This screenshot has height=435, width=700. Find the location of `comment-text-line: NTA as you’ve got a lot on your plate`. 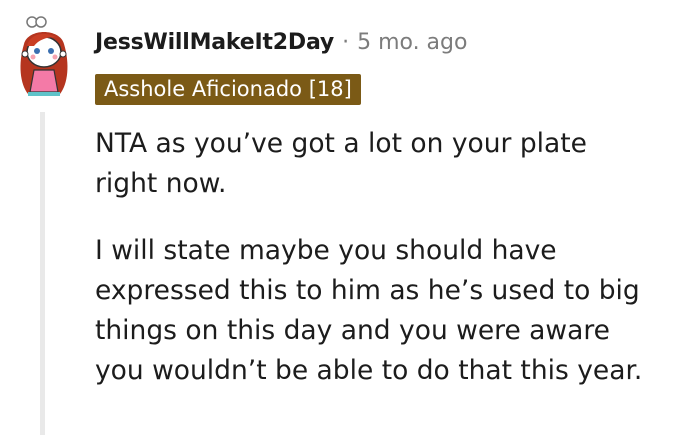

comment-text-line: NTA as you’ve got a lot on your plate is located at coordinates (341, 143).